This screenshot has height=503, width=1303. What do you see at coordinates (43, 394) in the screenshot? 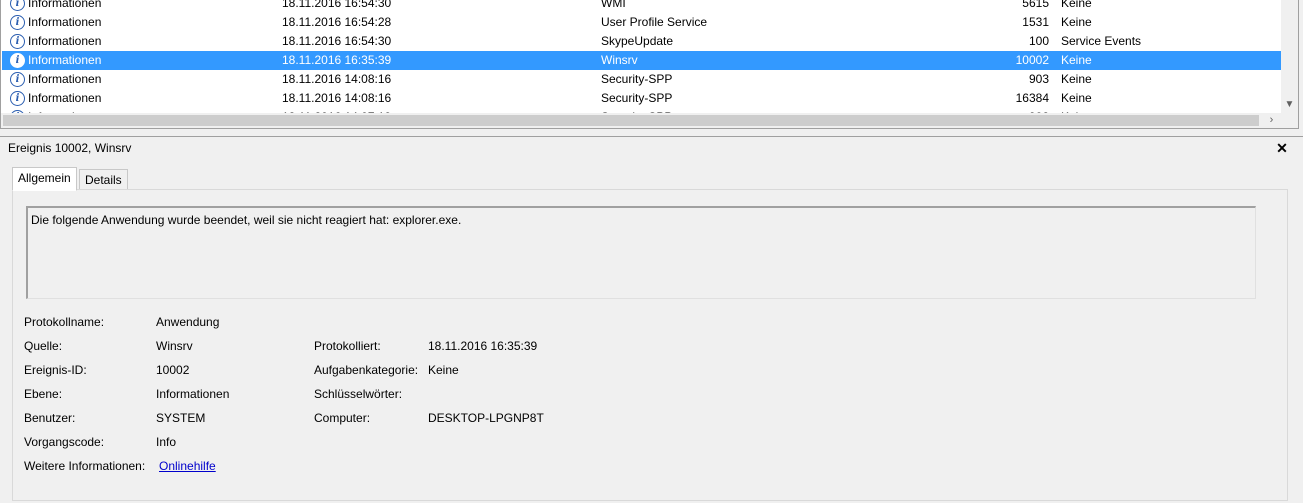
I see `label-ebene: Ebene:` at bounding box center [43, 394].